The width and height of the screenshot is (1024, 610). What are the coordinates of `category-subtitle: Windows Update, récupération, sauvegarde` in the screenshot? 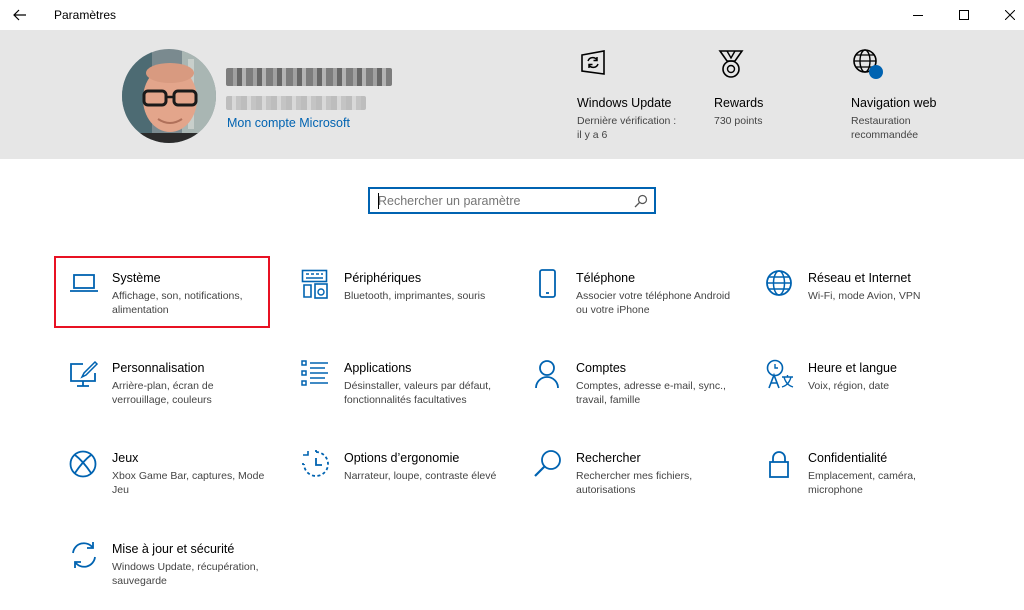 It's located at (185, 574).